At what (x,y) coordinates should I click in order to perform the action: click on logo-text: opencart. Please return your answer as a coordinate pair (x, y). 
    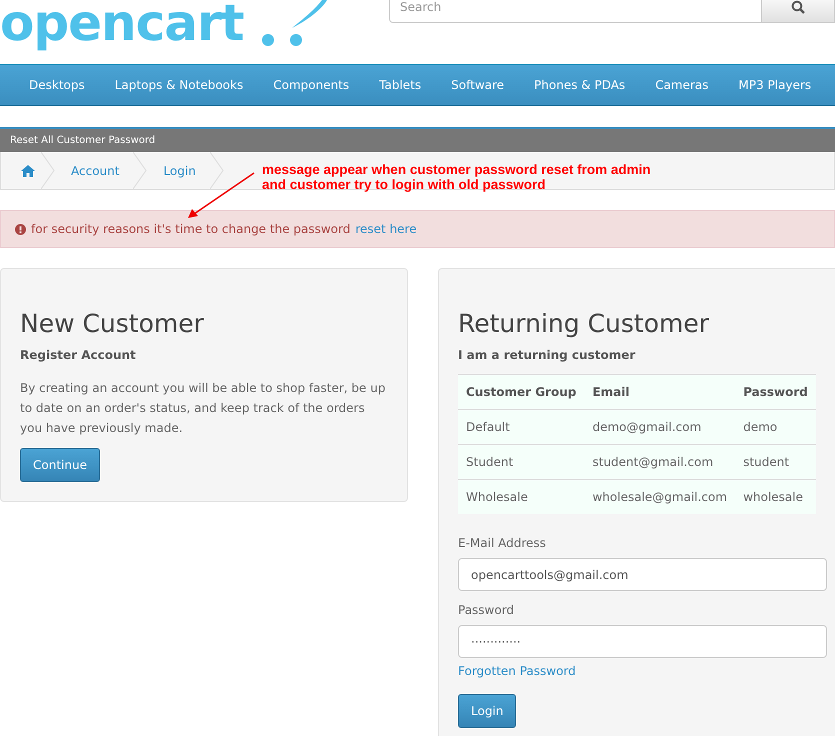
    Looking at the image, I should click on (122, 24).